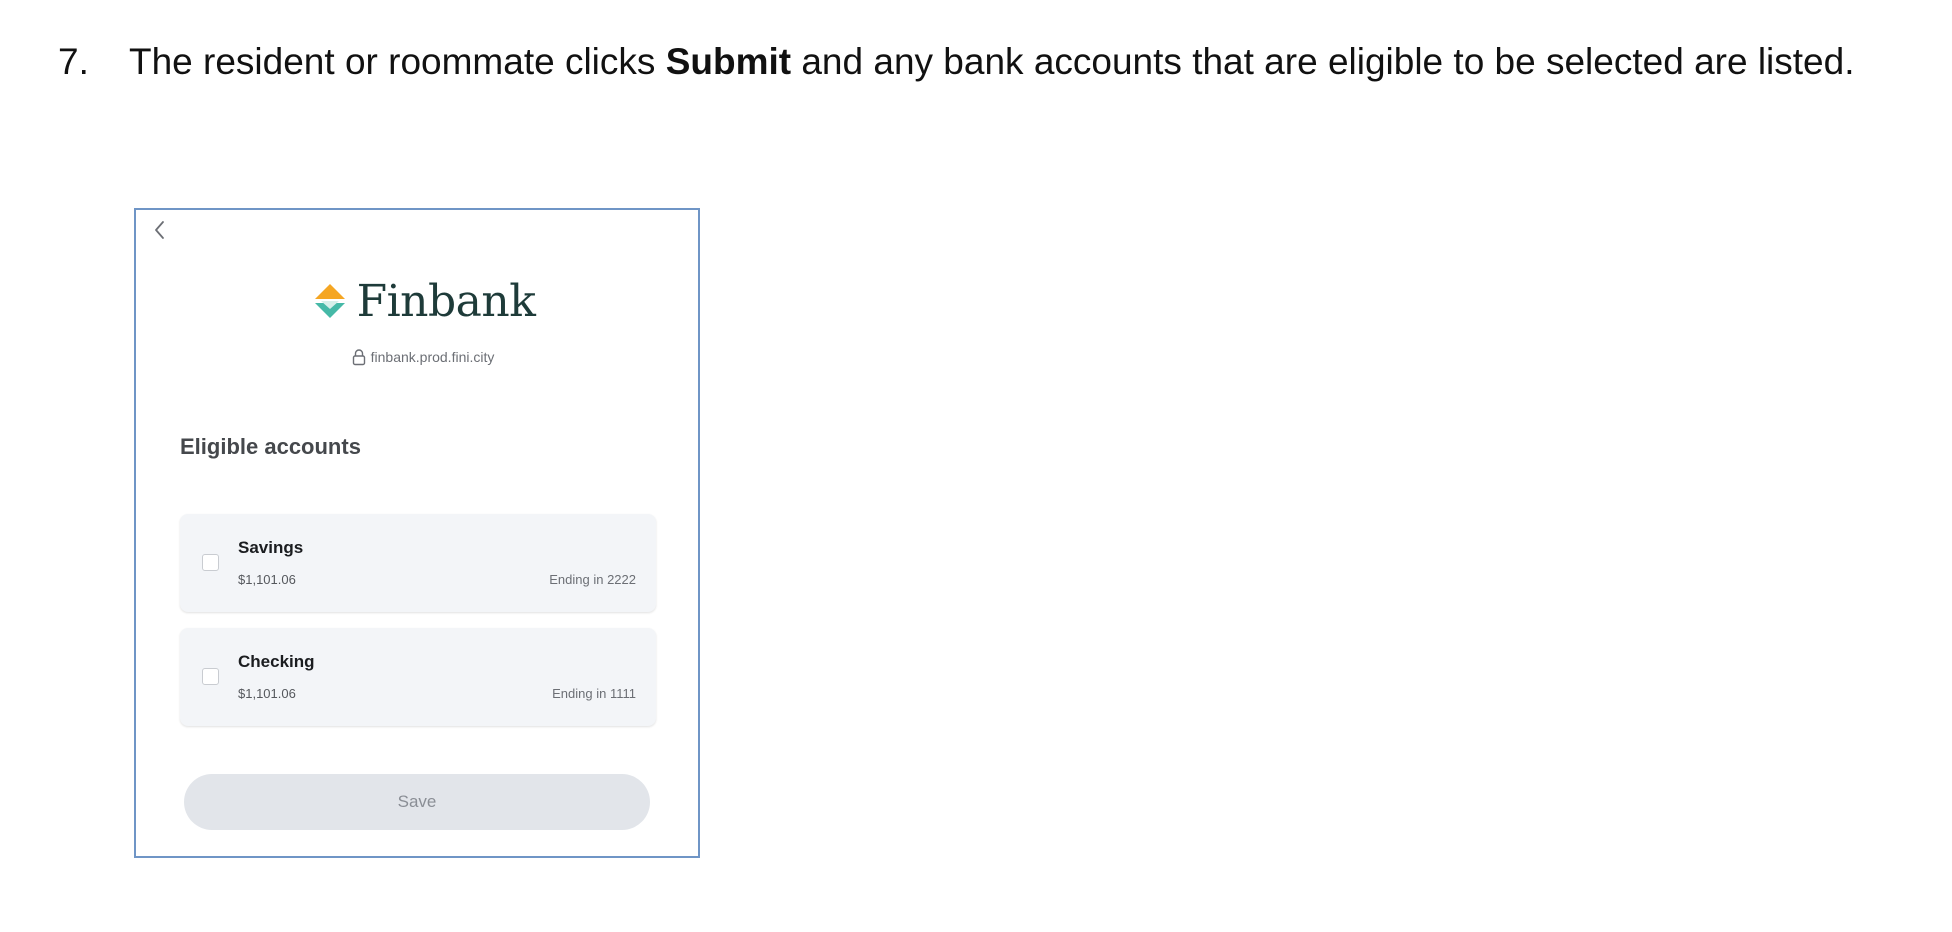 The width and height of the screenshot is (1952, 932). I want to click on back-button, so click(160, 231).